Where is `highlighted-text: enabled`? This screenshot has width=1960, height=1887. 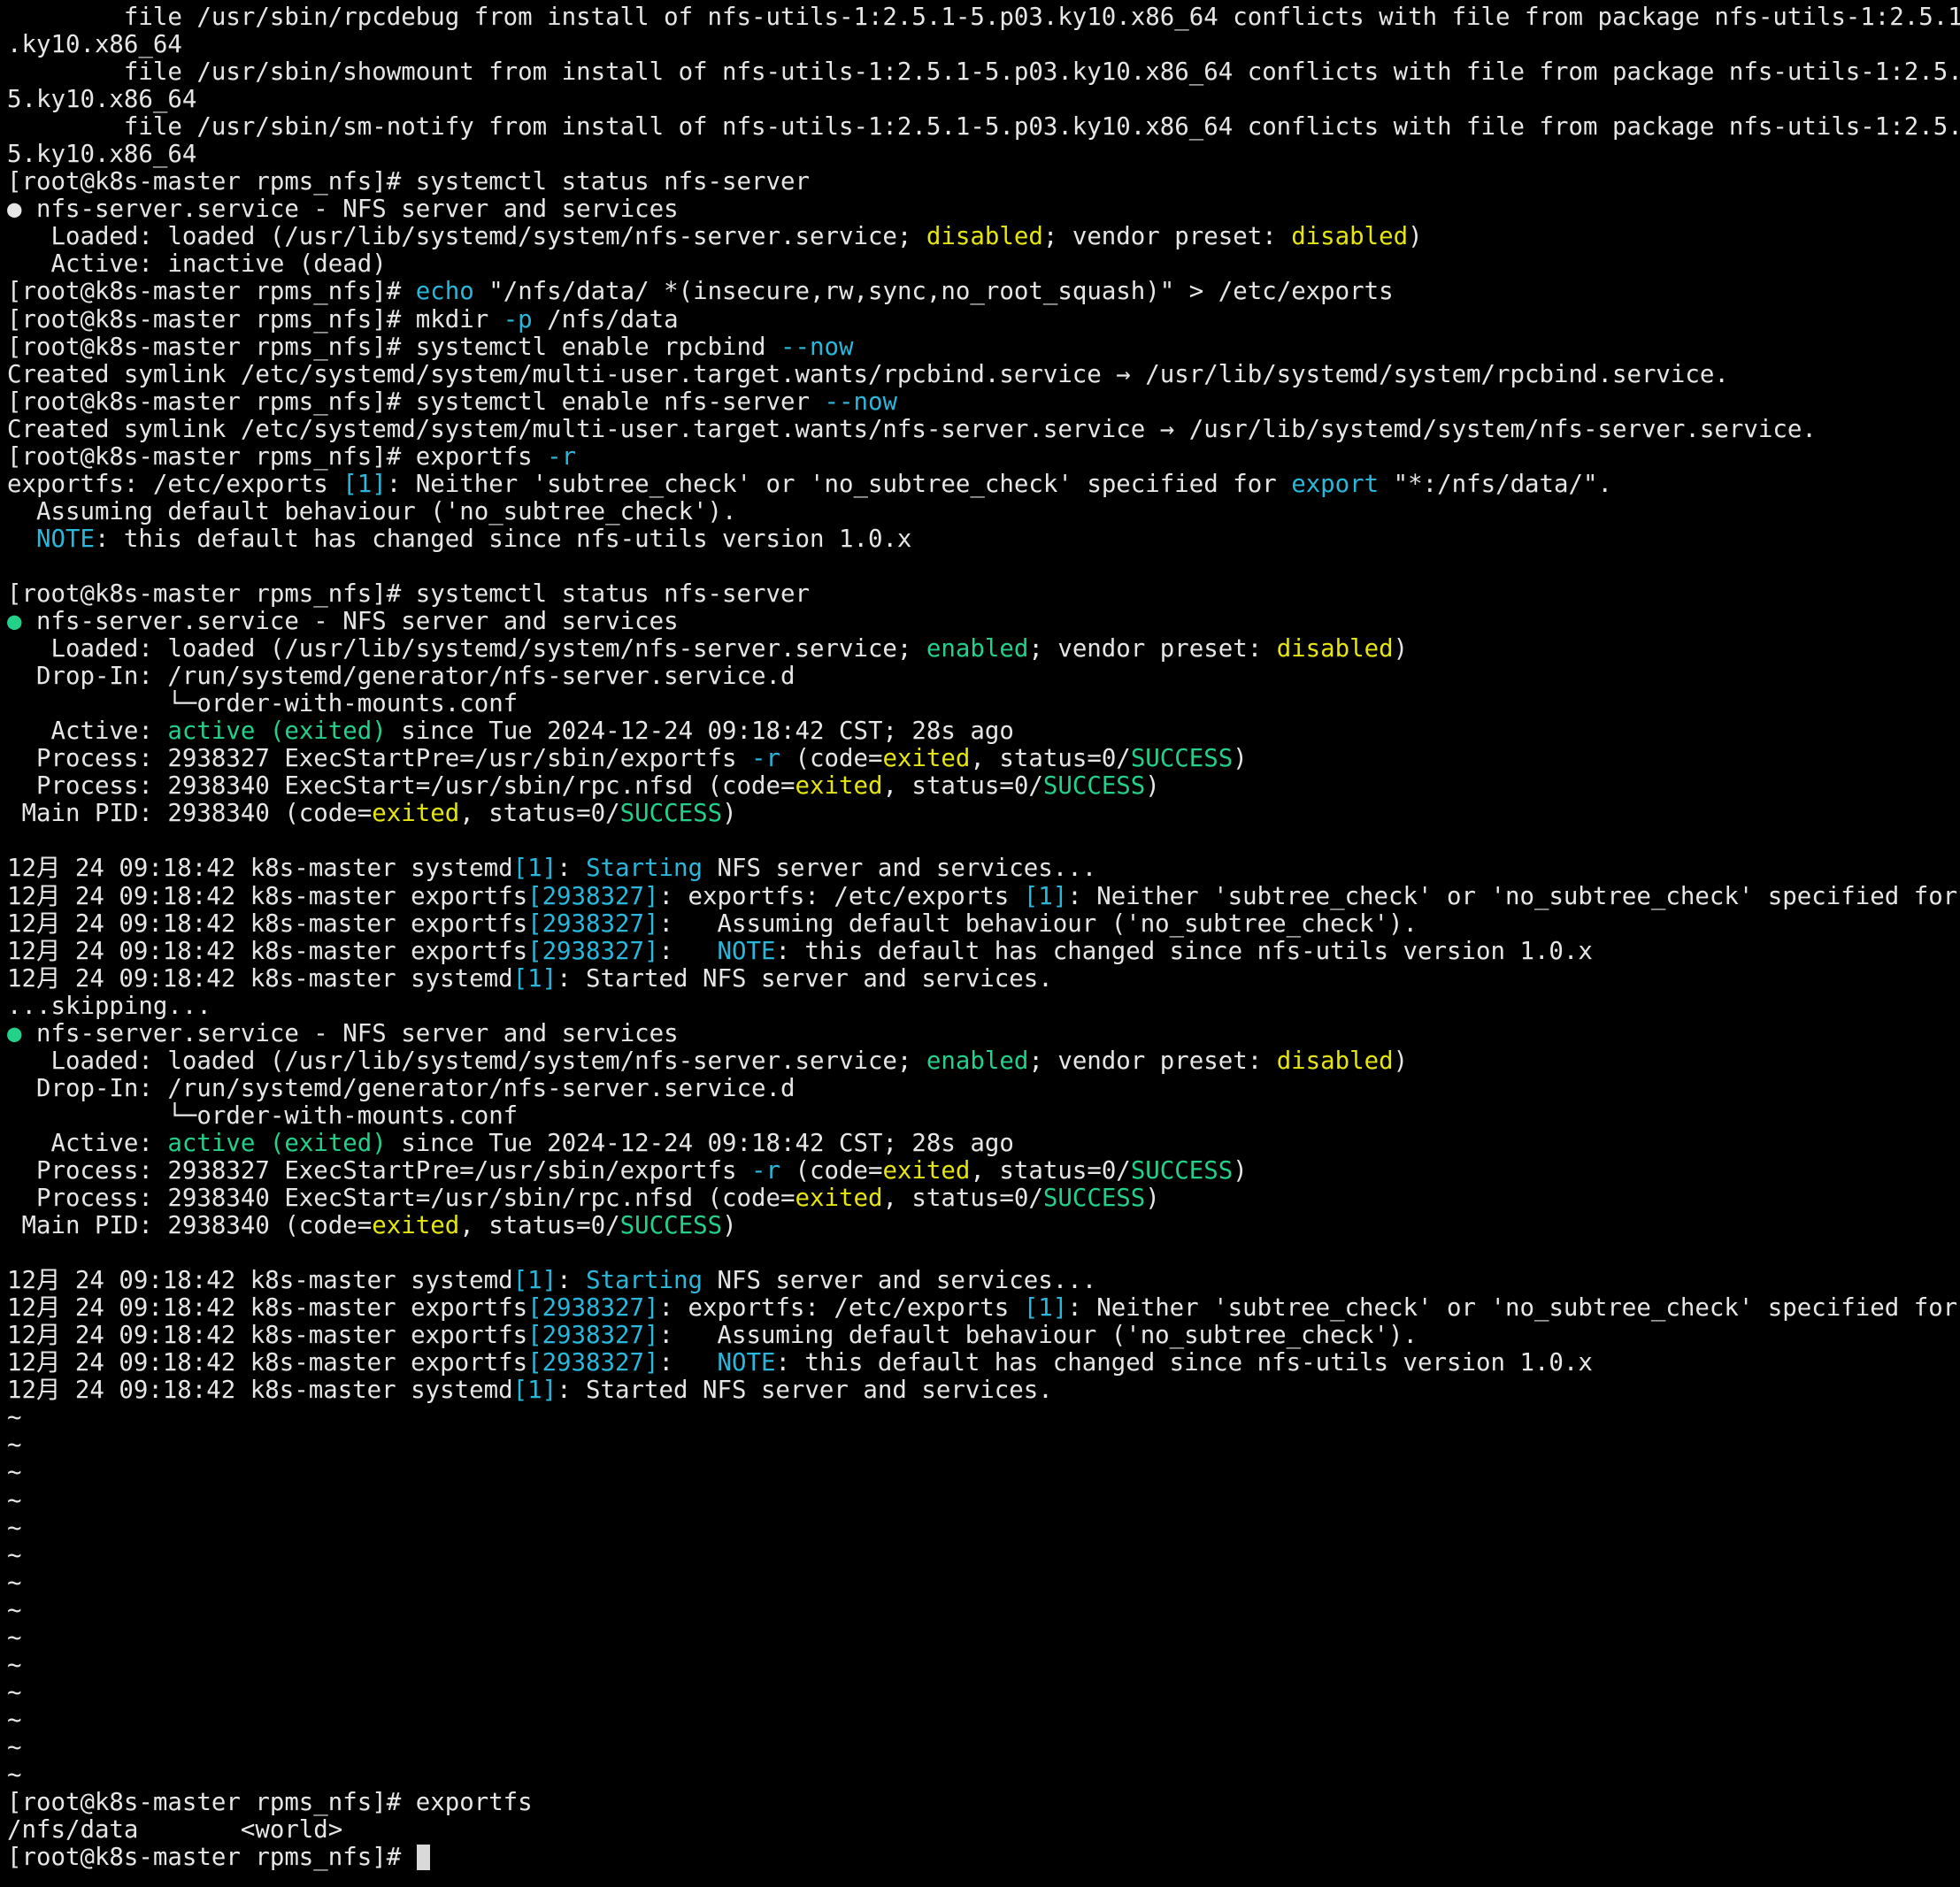
highlighted-text: enabled is located at coordinates (977, 1061).